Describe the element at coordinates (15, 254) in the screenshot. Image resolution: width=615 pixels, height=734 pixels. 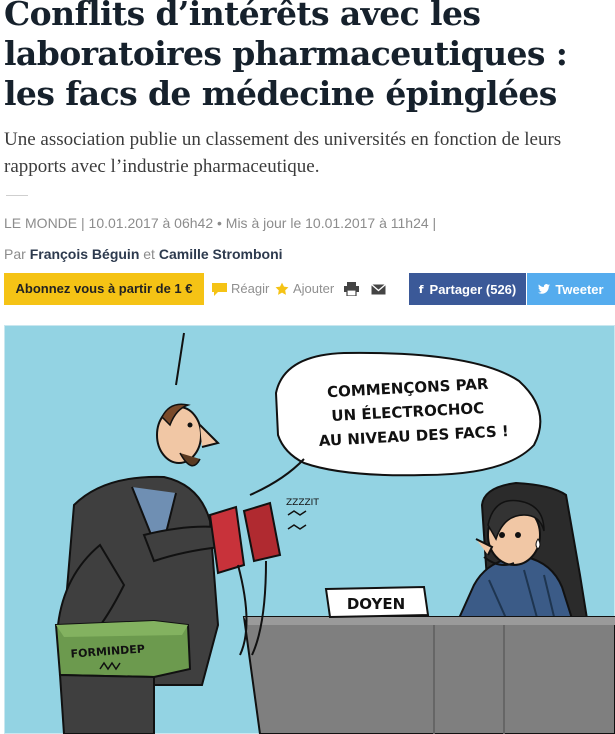
I see `byline-prefix: Par` at that location.